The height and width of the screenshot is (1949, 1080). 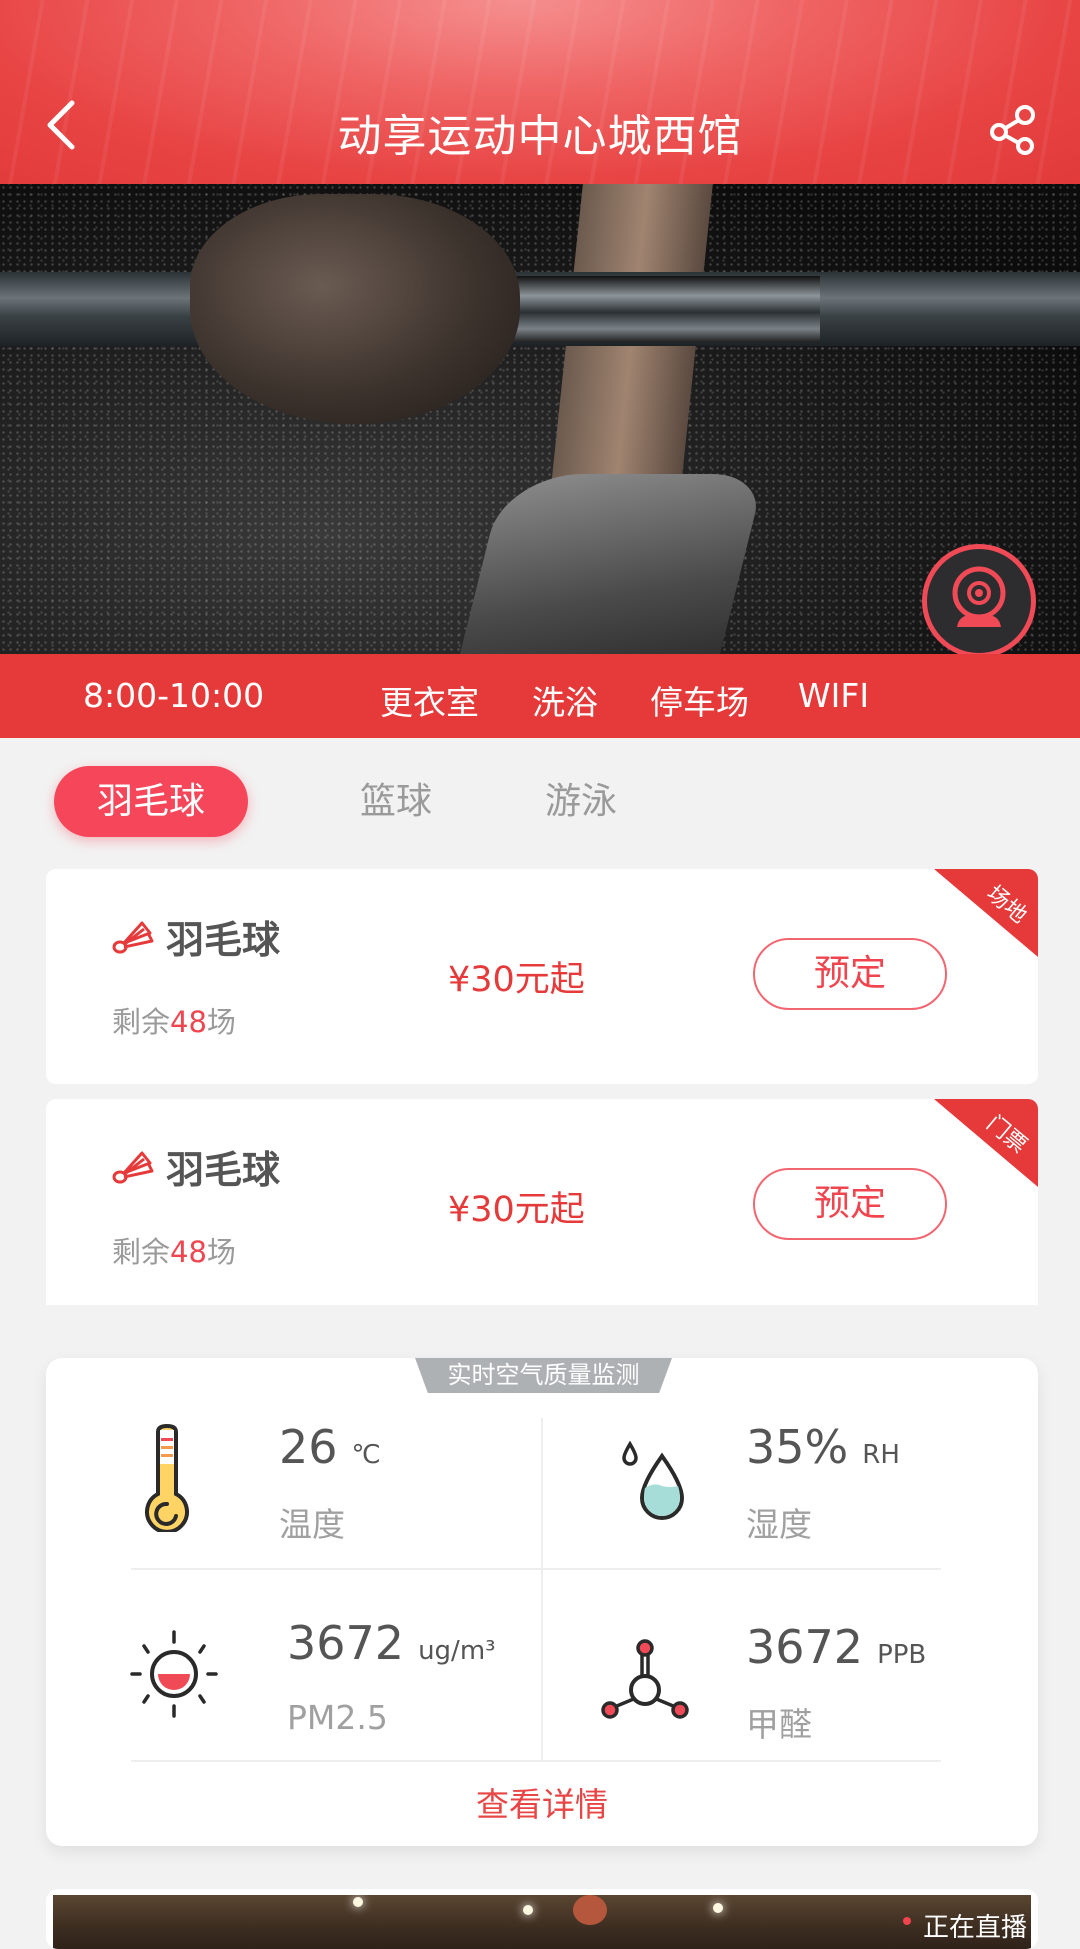 What do you see at coordinates (337, 1717) in the screenshot?
I see `pm25-label: PM2.5` at bounding box center [337, 1717].